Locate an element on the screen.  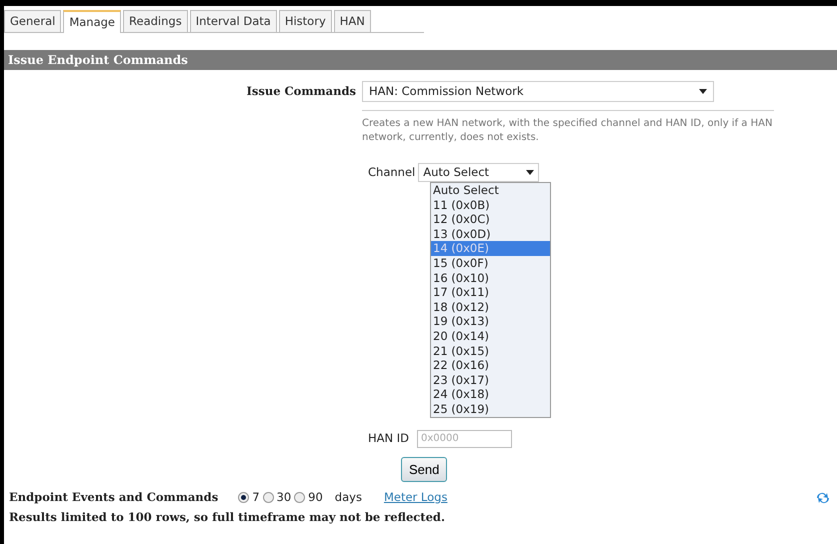
tab: General is located at coordinates (33, 21).